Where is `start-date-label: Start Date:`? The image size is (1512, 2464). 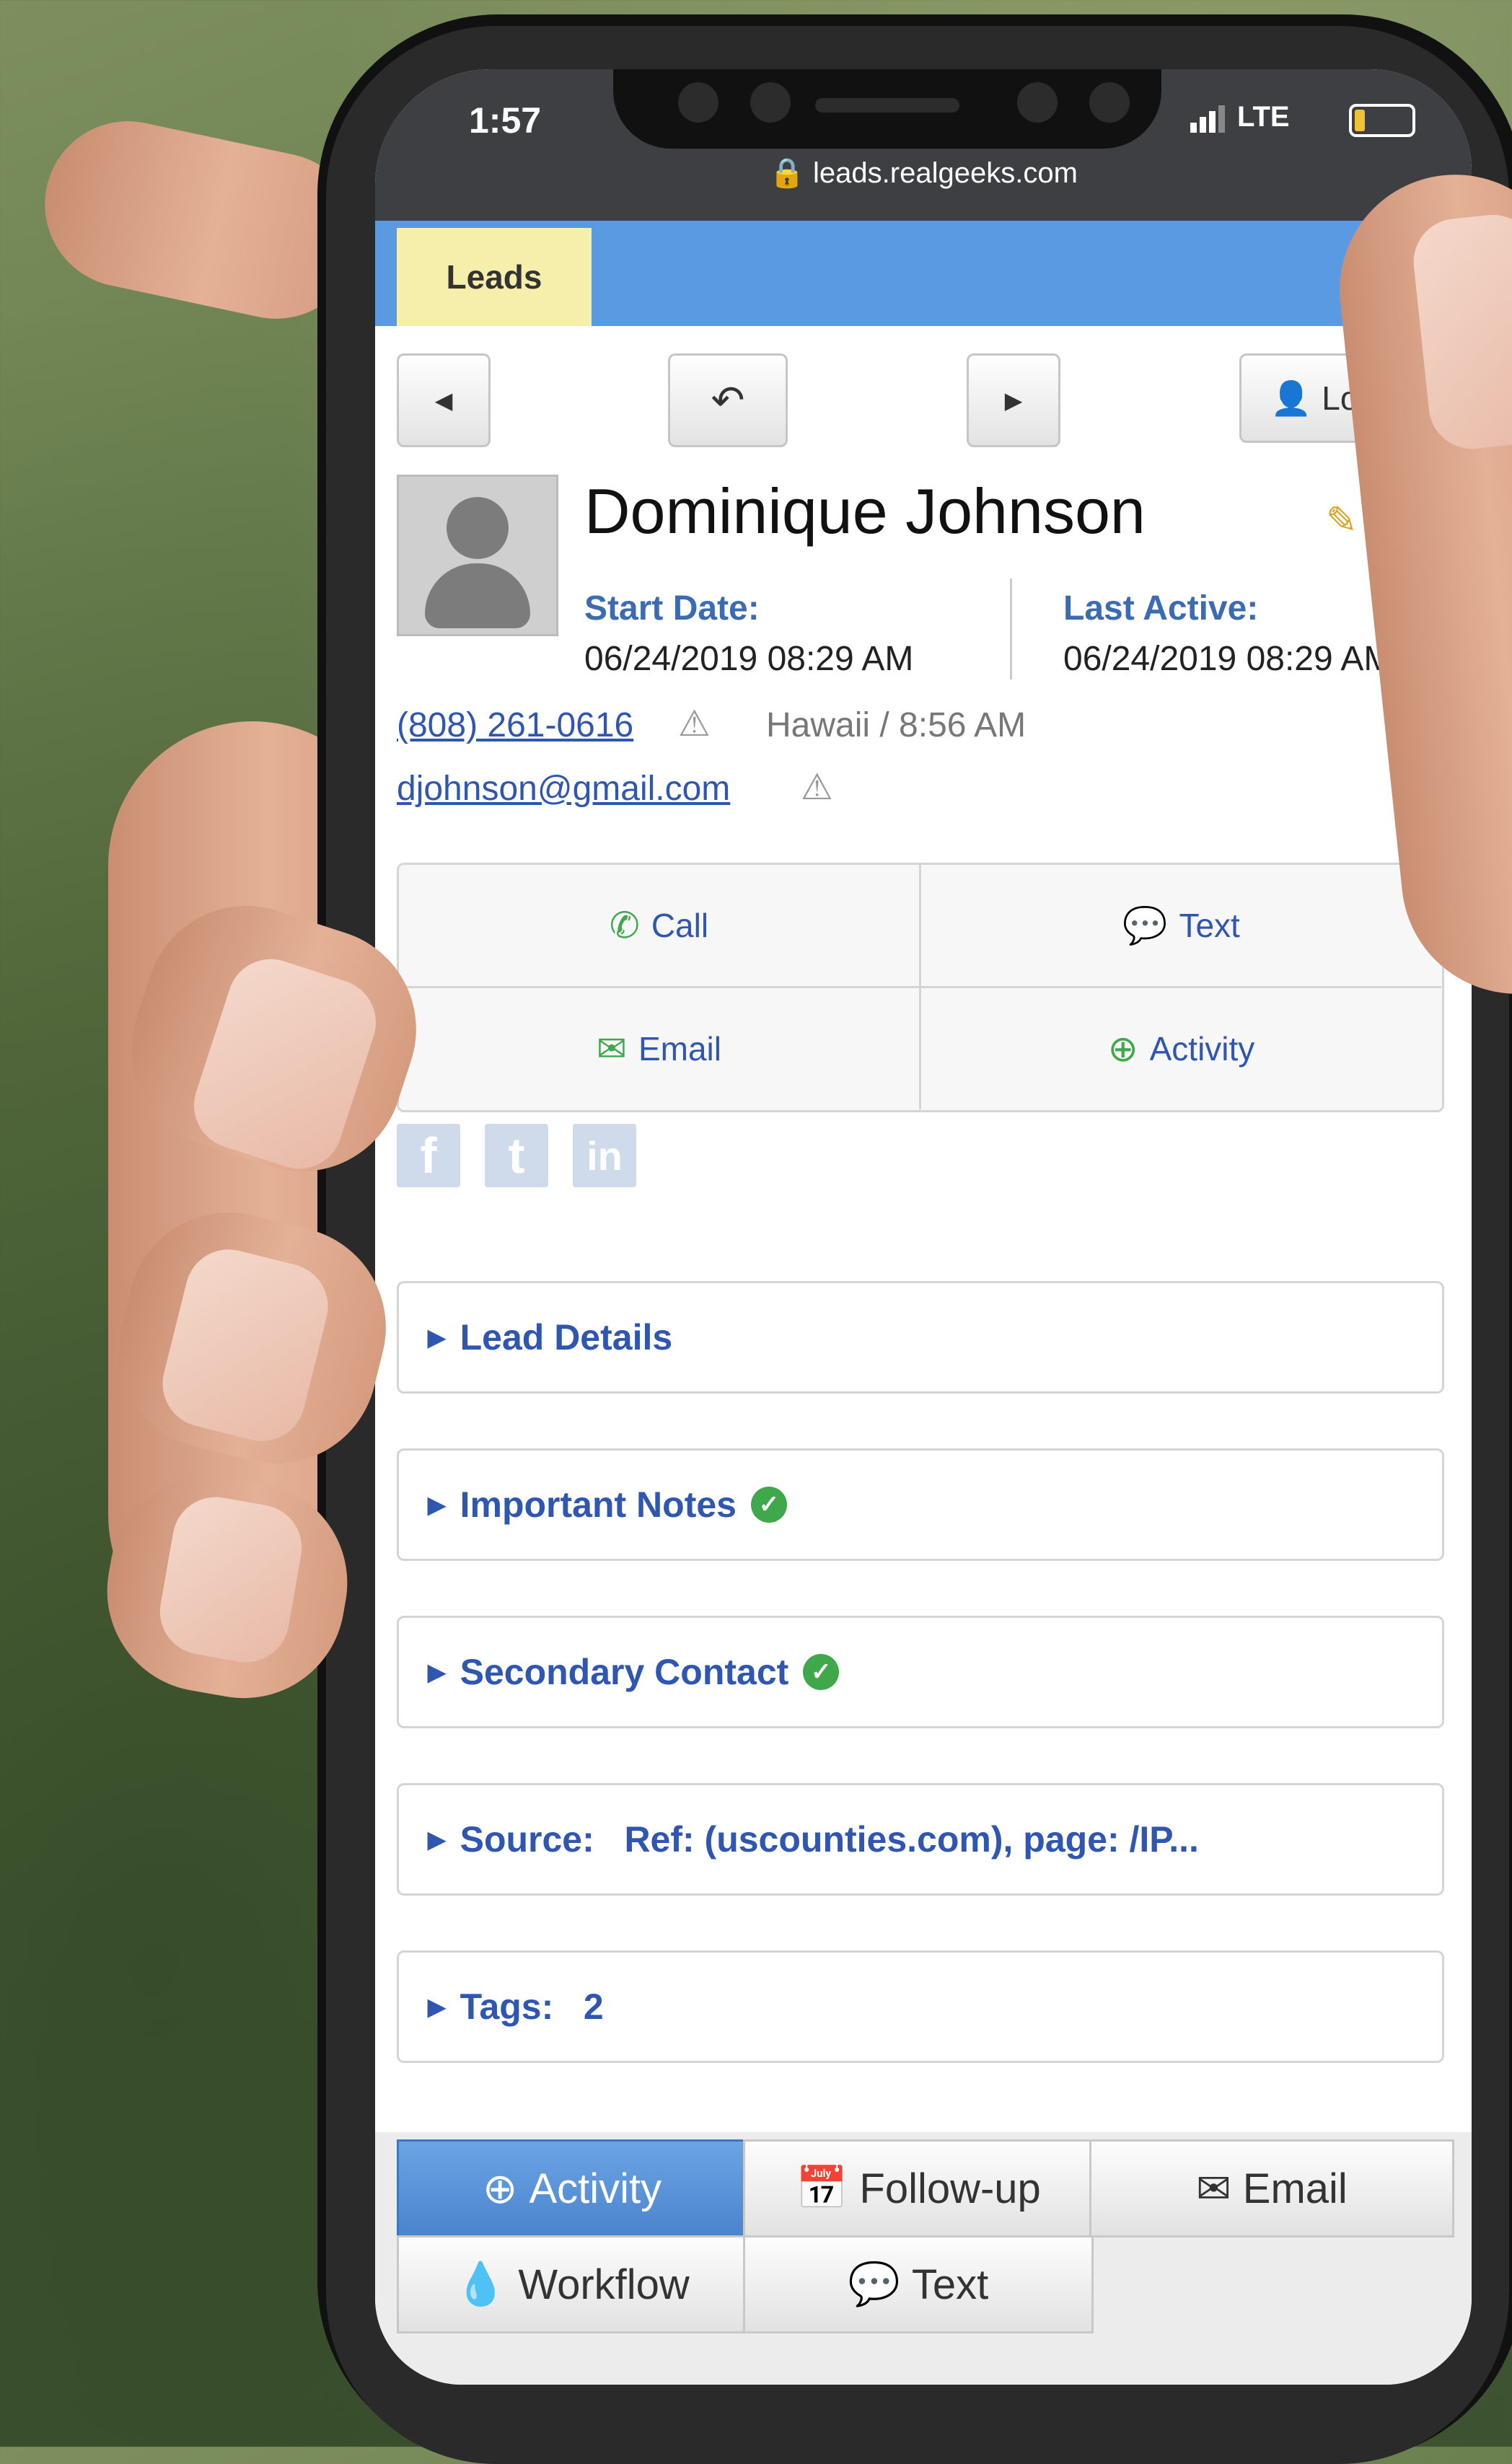 start-date-label: Start Date: is located at coordinates (672, 608).